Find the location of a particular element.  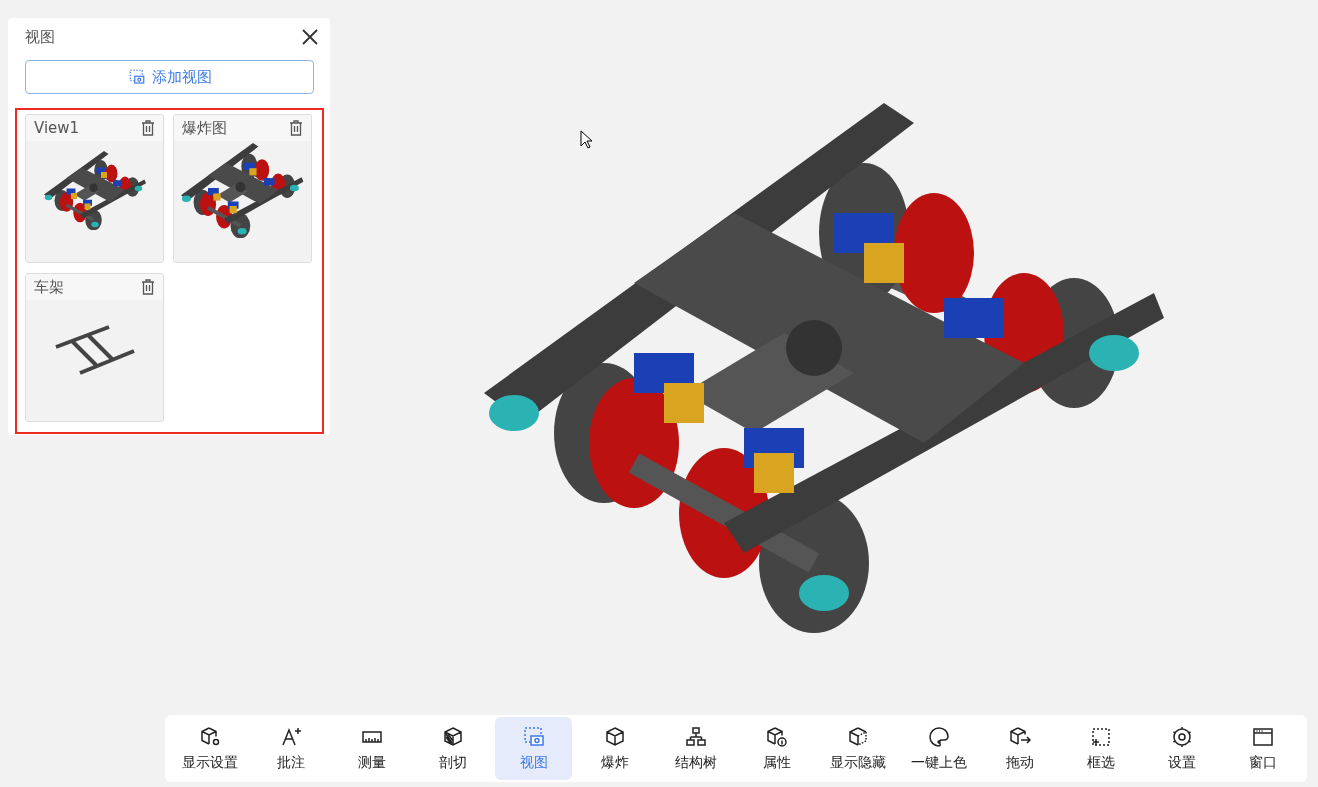

toolbar-button: 显示隐藏 is located at coordinates (857, 748).